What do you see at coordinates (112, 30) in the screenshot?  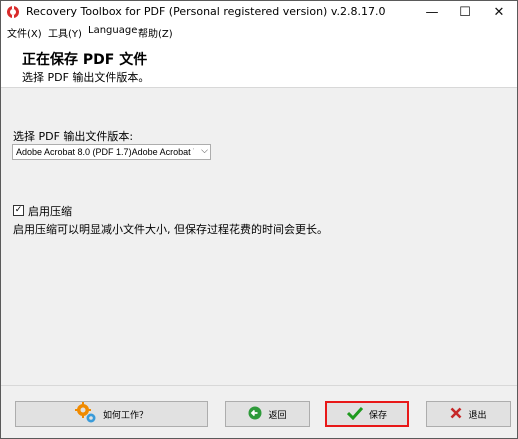 I see `menu-language: Language` at bounding box center [112, 30].